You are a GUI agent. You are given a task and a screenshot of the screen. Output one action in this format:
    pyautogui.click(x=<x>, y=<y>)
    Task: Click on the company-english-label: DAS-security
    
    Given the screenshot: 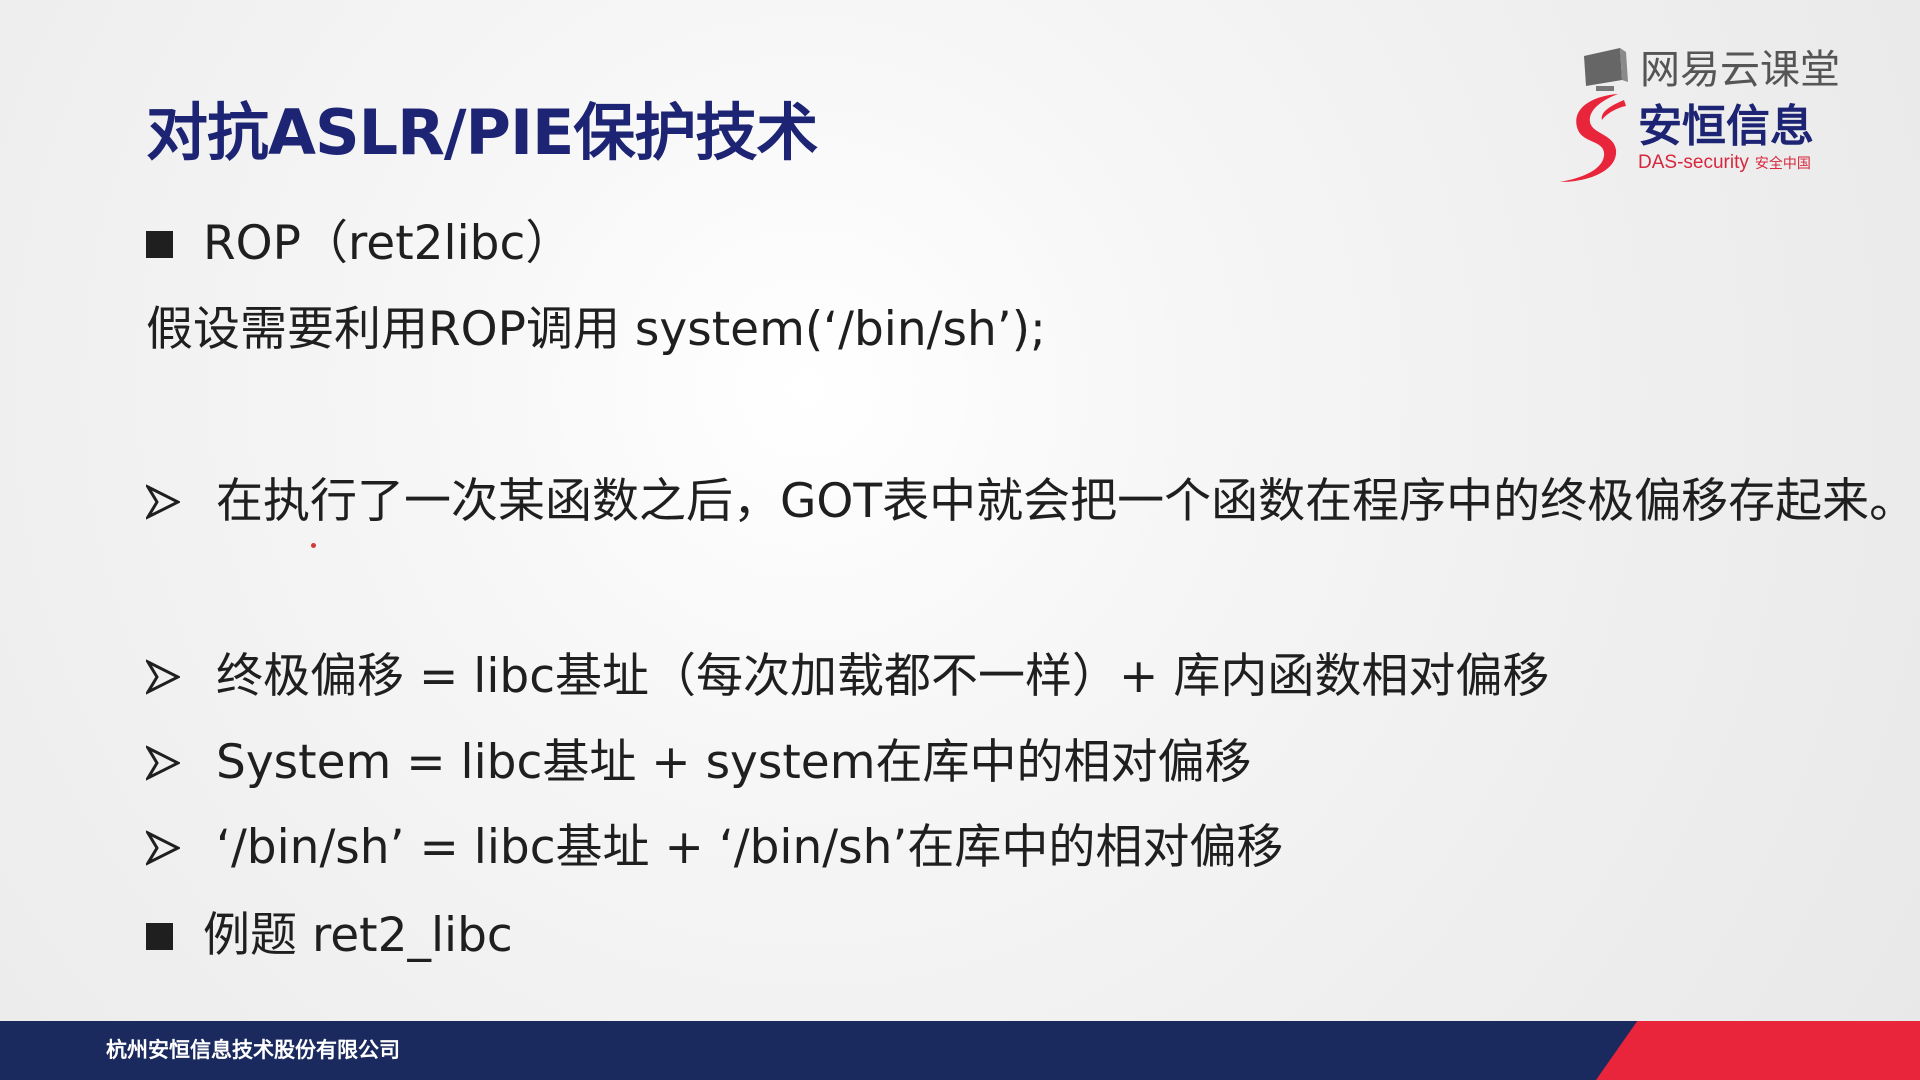 What is the action you would take?
    pyautogui.click(x=1693, y=162)
    